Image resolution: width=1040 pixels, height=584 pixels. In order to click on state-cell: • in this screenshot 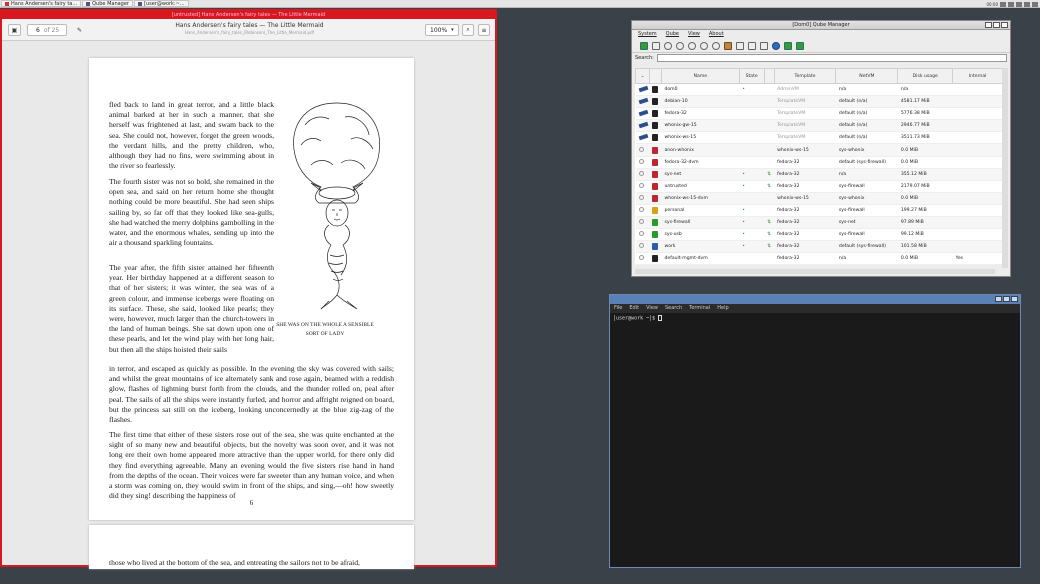, I will do `click(752, 235)`.